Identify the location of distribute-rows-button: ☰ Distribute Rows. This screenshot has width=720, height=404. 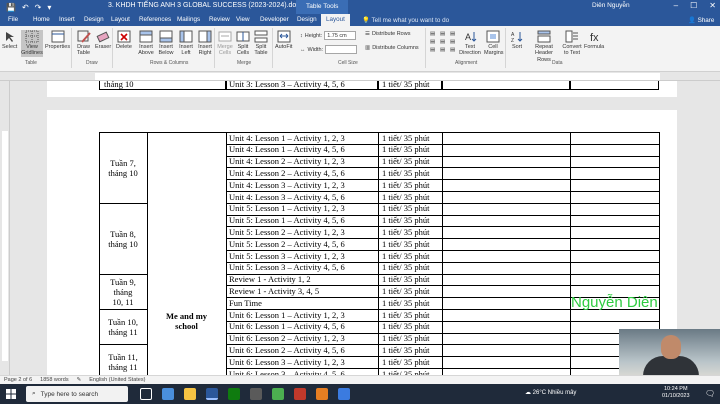
(387, 34).